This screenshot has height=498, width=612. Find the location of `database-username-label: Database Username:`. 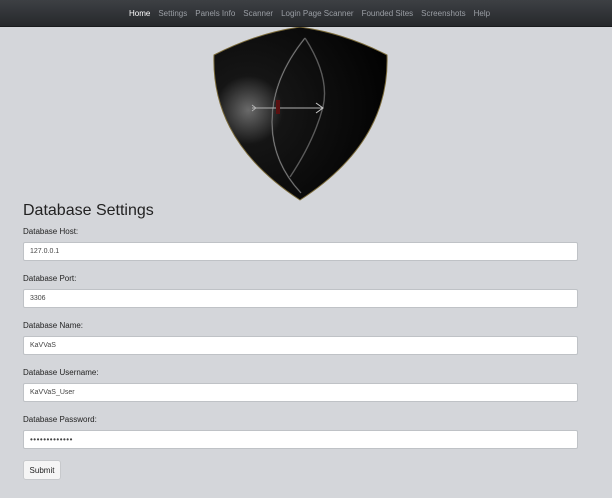

database-username-label: Database Username: is located at coordinates (61, 372).